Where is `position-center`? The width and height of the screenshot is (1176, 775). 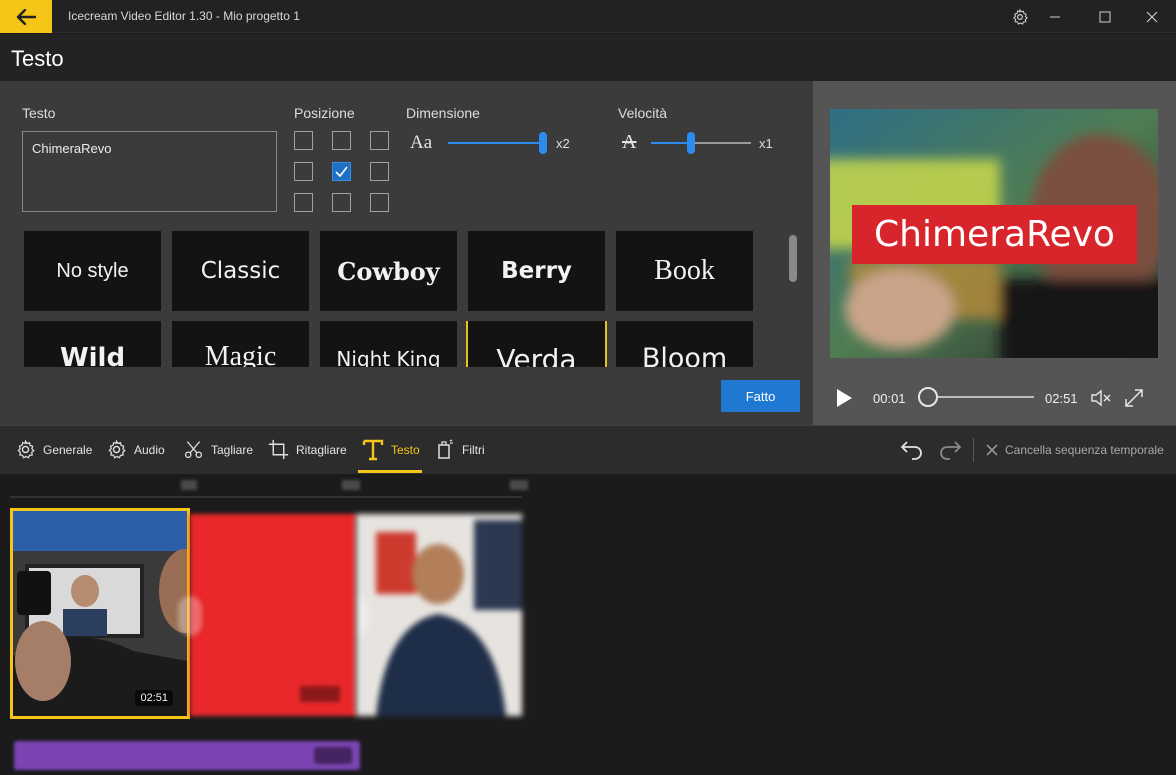
position-center is located at coordinates (341, 171).